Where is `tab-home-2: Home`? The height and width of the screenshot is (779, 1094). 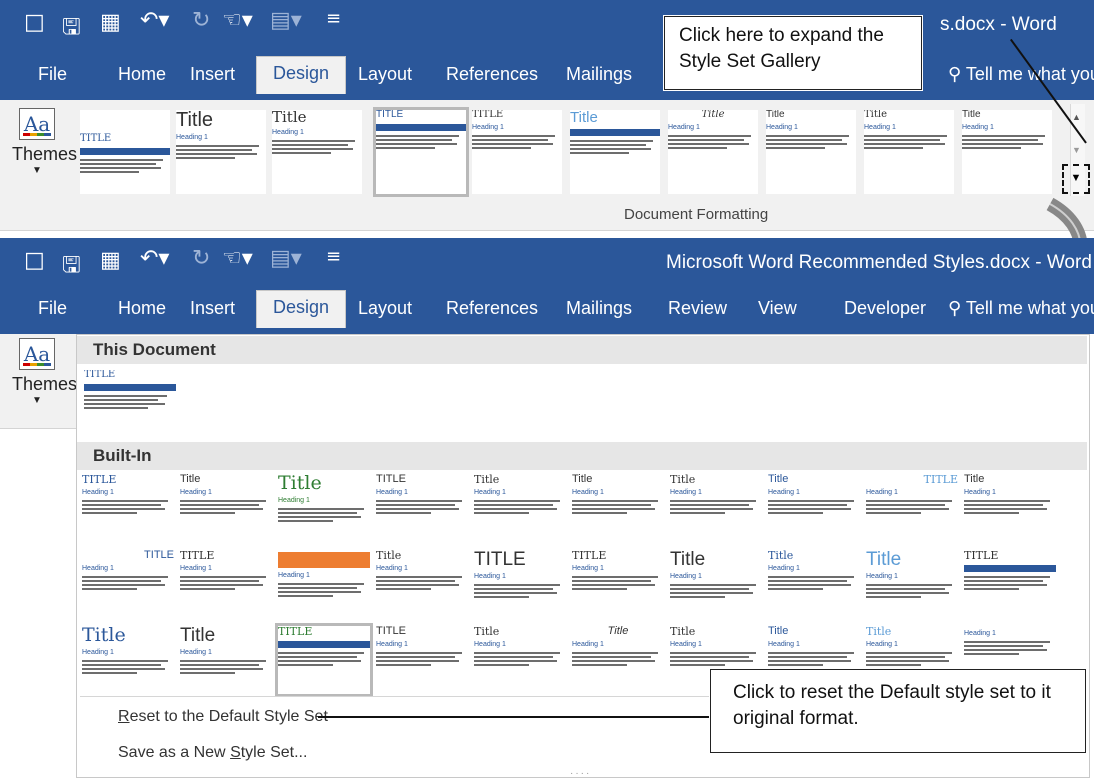 tab-home-2: Home is located at coordinates (142, 308).